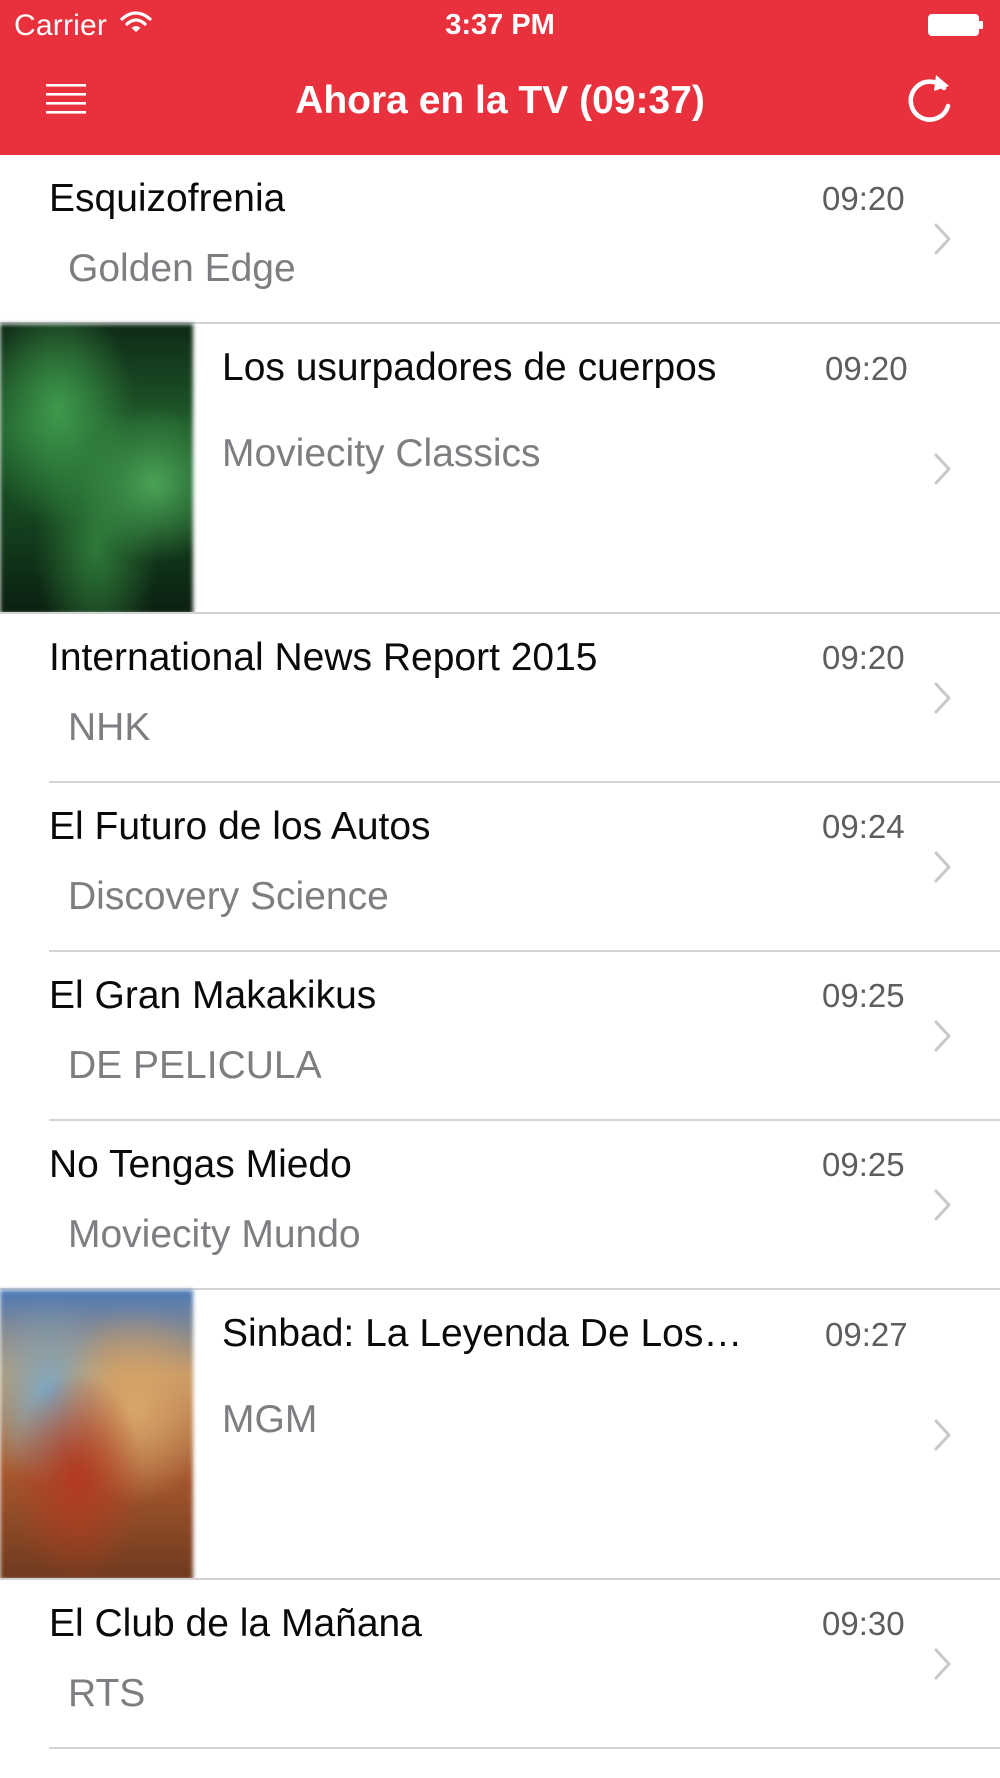  What do you see at coordinates (500, 698) in the screenshot?
I see `program-row: International News Report 2015 NHK 09:20` at bounding box center [500, 698].